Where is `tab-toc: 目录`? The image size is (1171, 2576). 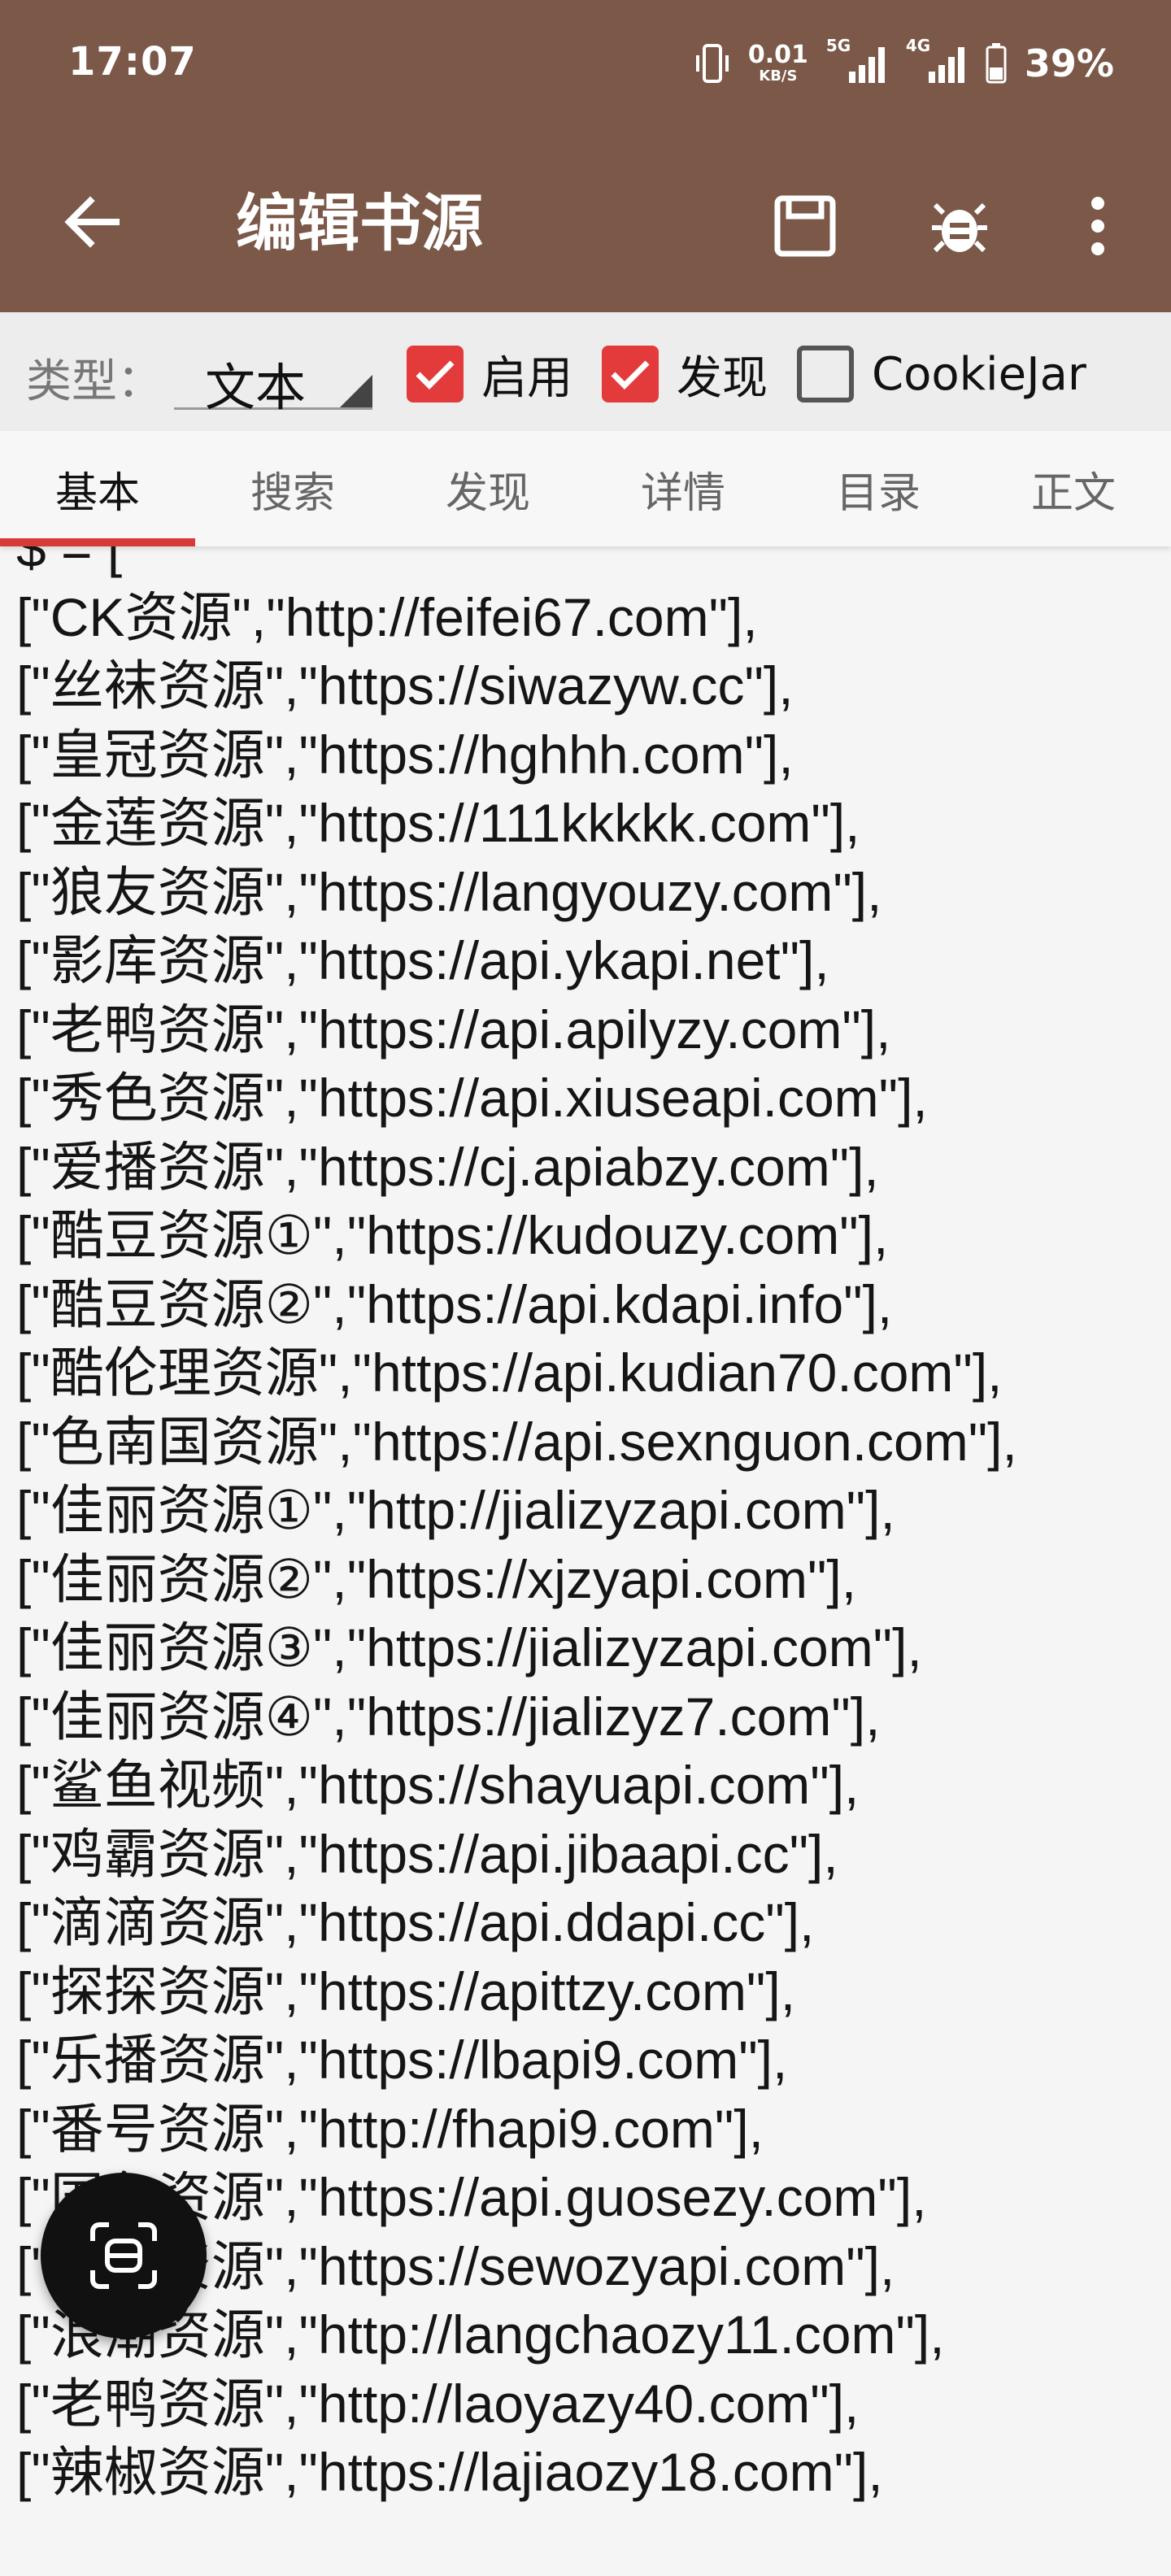 tab-toc: 目录 is located at coordinates (879, 489).